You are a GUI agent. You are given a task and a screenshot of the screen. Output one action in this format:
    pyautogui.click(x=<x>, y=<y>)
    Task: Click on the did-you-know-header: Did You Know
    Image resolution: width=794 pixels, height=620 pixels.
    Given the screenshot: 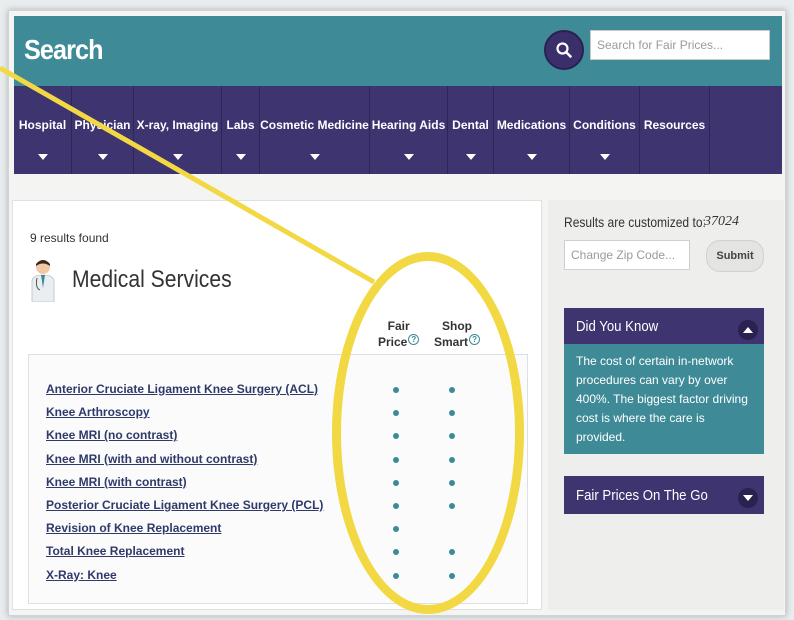 What is the action you would take?
    pyautogui.click(x=664, y=326)
    